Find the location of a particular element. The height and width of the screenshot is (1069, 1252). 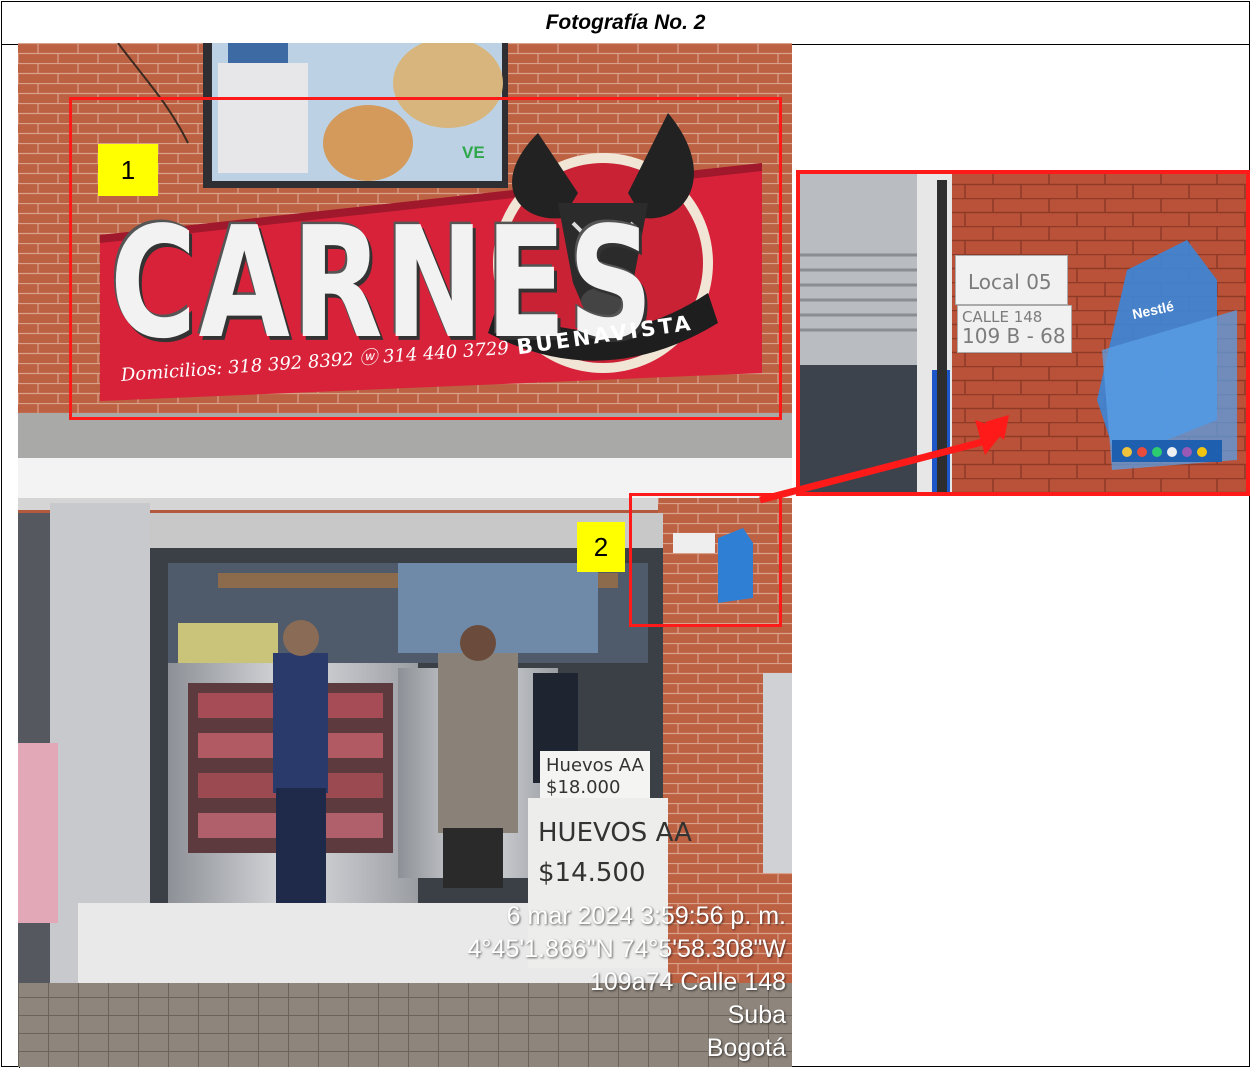

connector-arrow is located at coordinates (882, 462).